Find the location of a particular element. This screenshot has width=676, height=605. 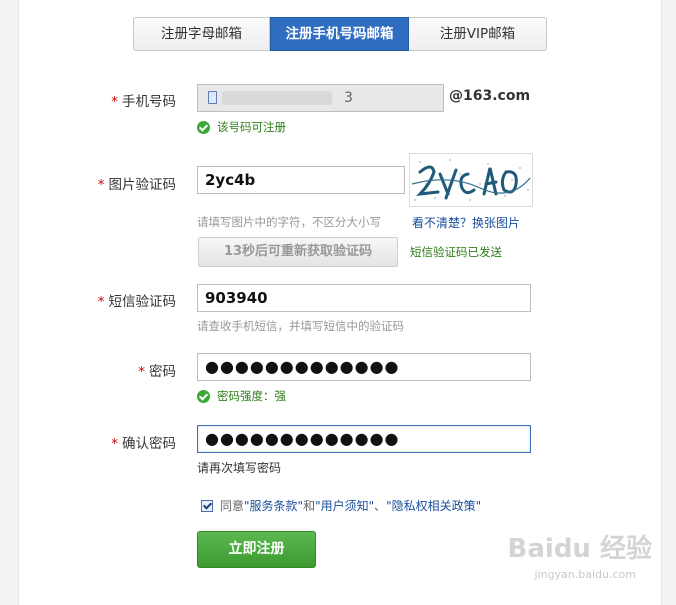

tab-letter-mailbox: 注册字母邮箱 is located at coordinates (201, 34).